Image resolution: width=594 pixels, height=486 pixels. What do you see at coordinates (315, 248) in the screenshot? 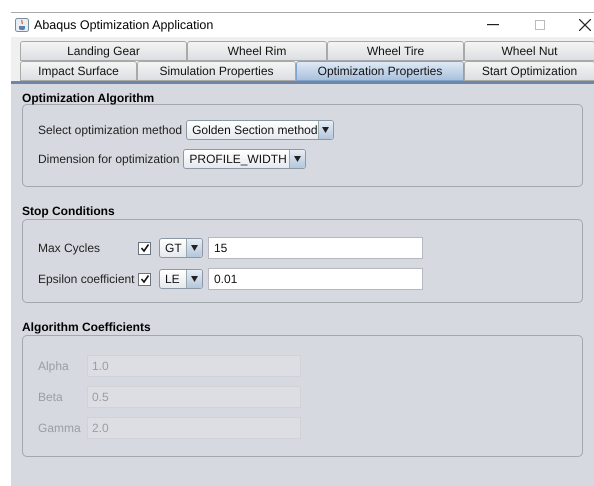
I see `input-field: 15` at bounding box center [315, 248].